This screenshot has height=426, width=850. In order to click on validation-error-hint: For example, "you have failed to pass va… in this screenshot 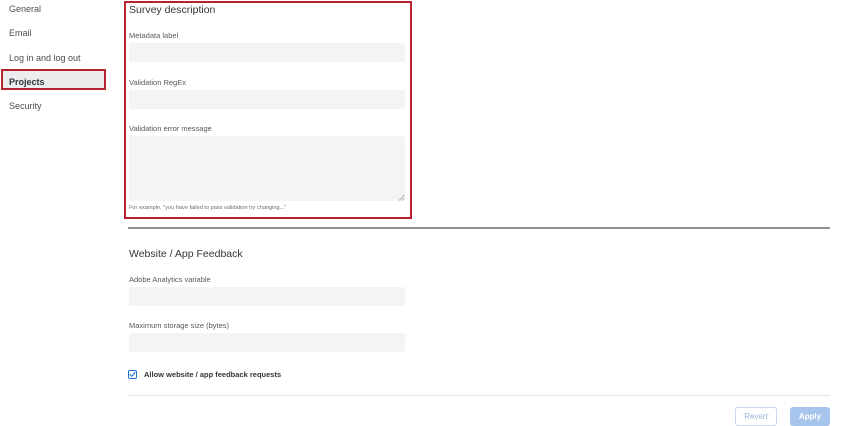, I will do `click(208, 208)`.